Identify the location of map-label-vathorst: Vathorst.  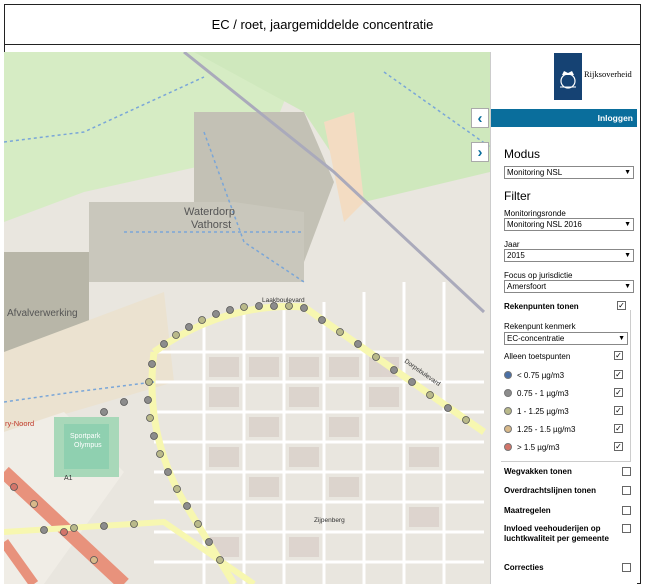
(211, 225).